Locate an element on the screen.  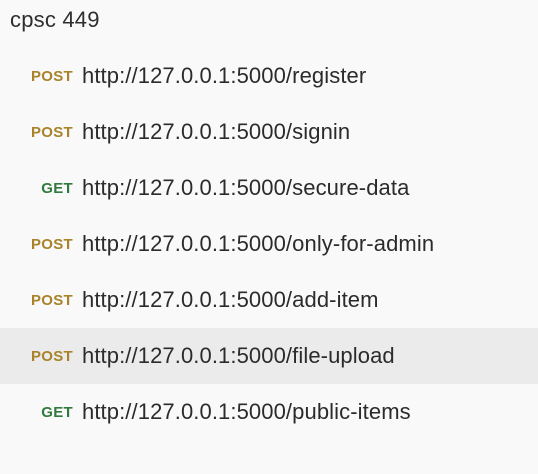
request-url: http://127.0.0.1:5000/public-items is located at coordinates (246, 411).